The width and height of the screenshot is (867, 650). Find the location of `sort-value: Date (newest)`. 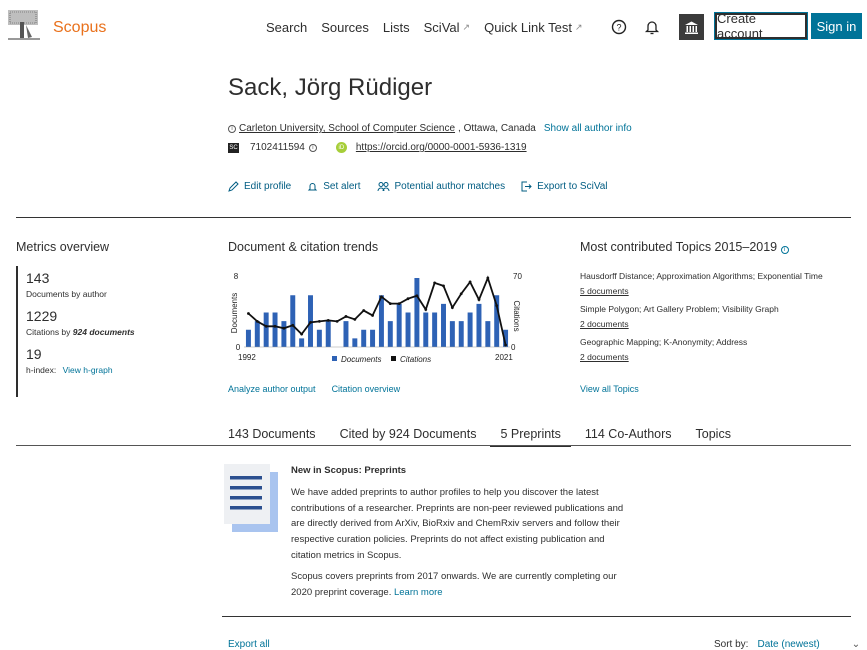

sort-value: Date (newest) is located at coordinates (788, 644).